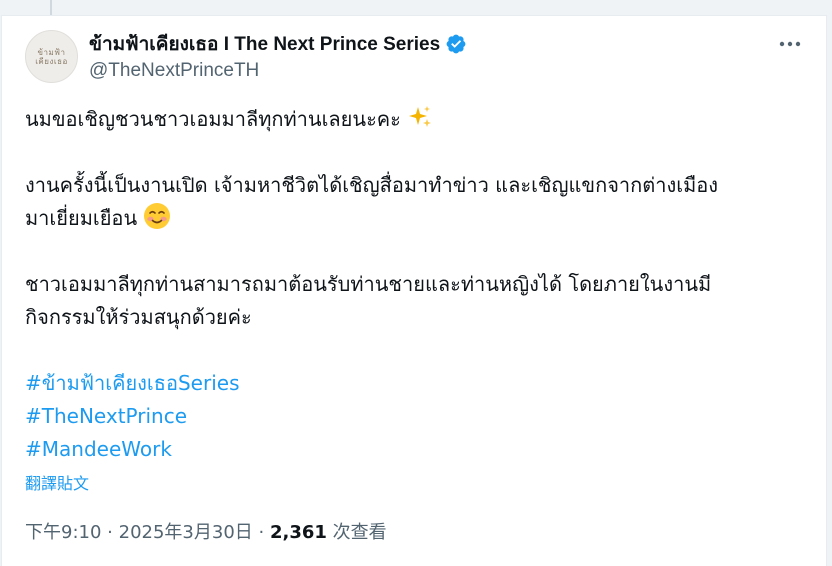 The height and width of the screenshot is (566, 832). I want to click on more-options-icon, so click(790, 44).